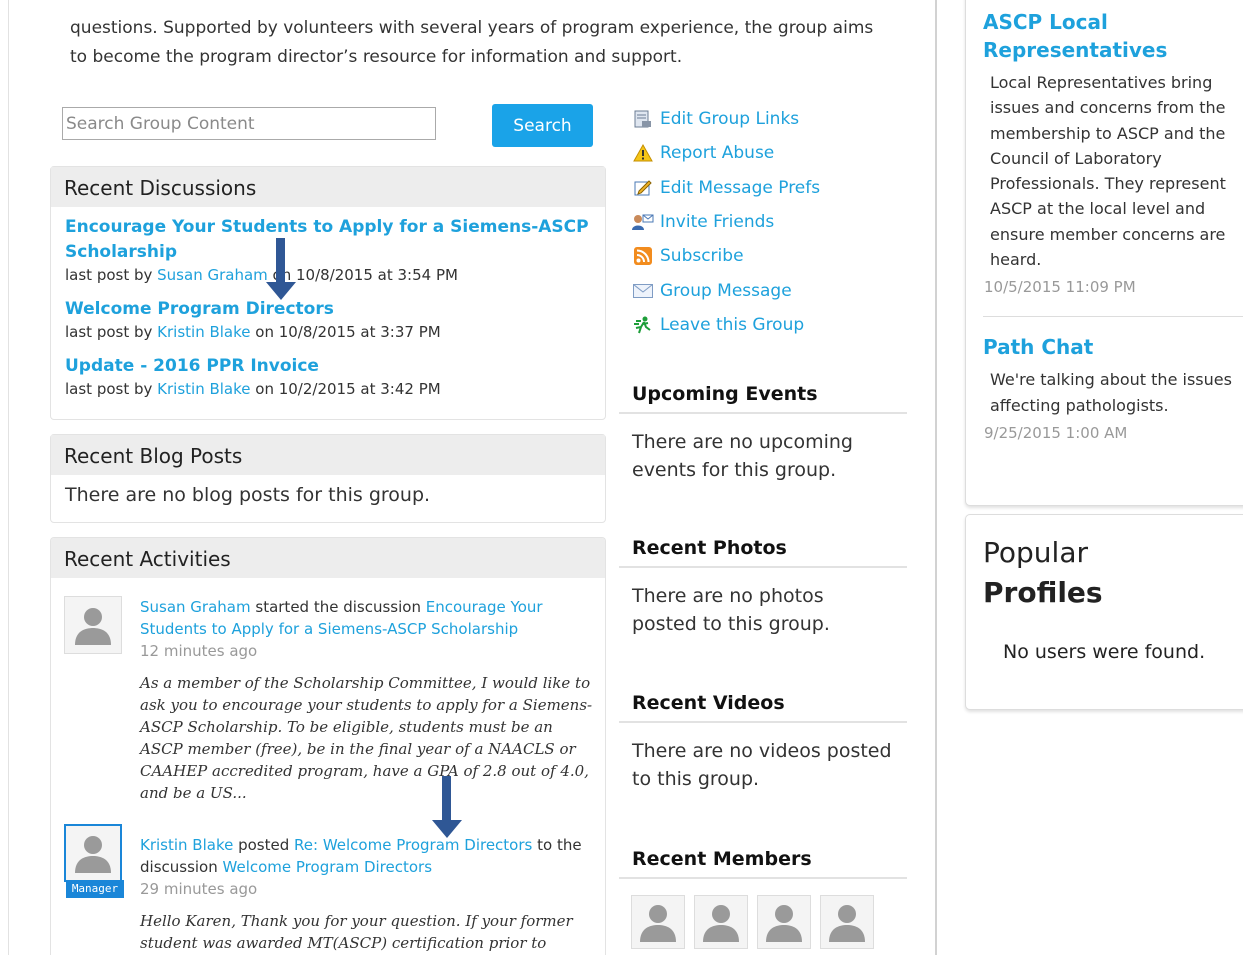 The width and height of the screenshot is (1243, 955). Describe the element at coordinates (328, 366) in the screenshot. I see `discussion-title-link: Update - 2016 PPR Invoice` at that location.